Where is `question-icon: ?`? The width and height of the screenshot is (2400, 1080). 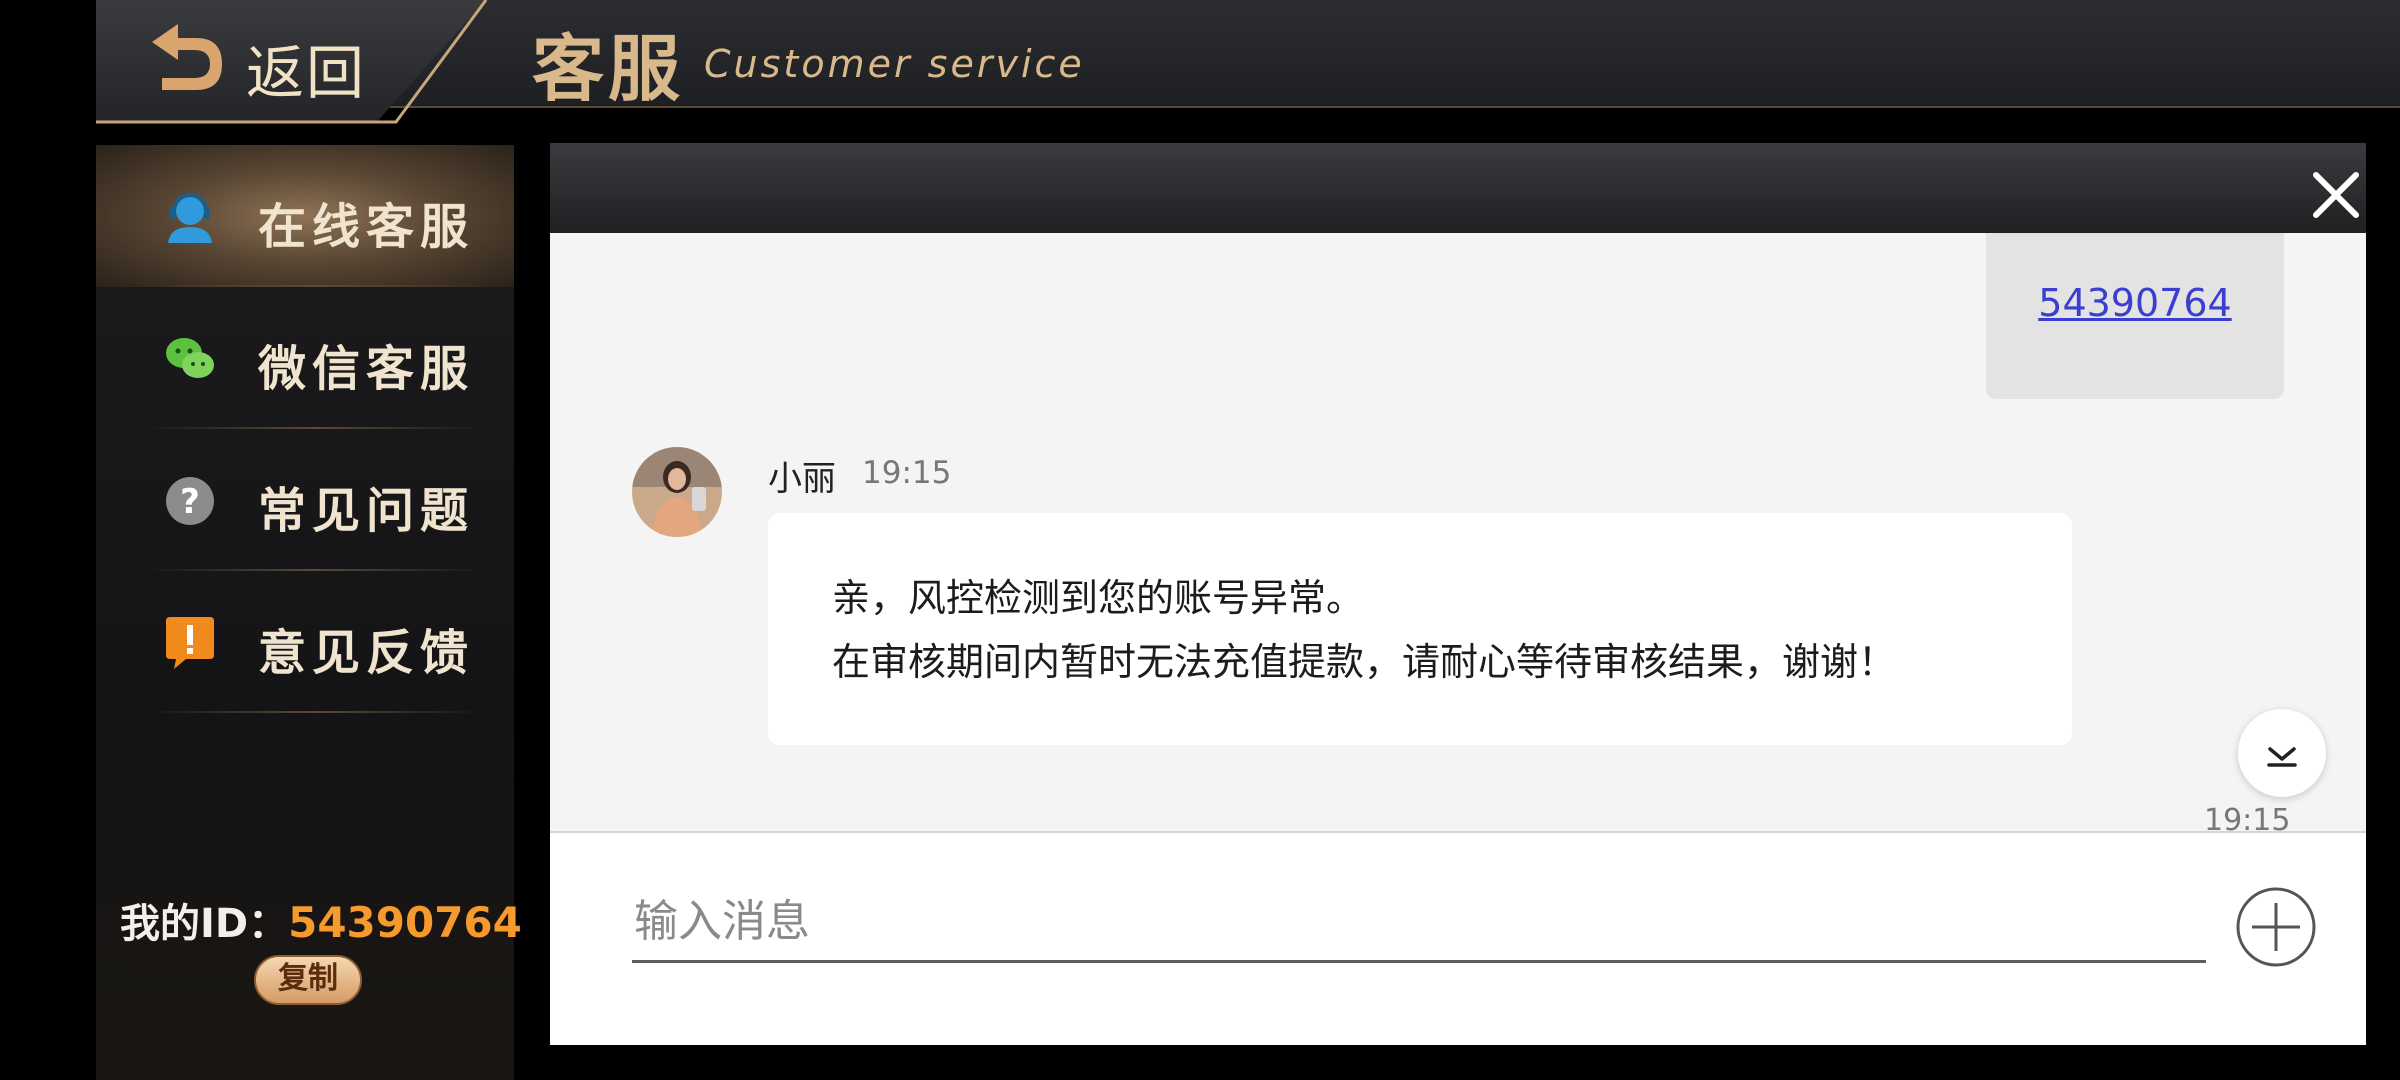
question-icon: ? is located at coordinates (190, 501).